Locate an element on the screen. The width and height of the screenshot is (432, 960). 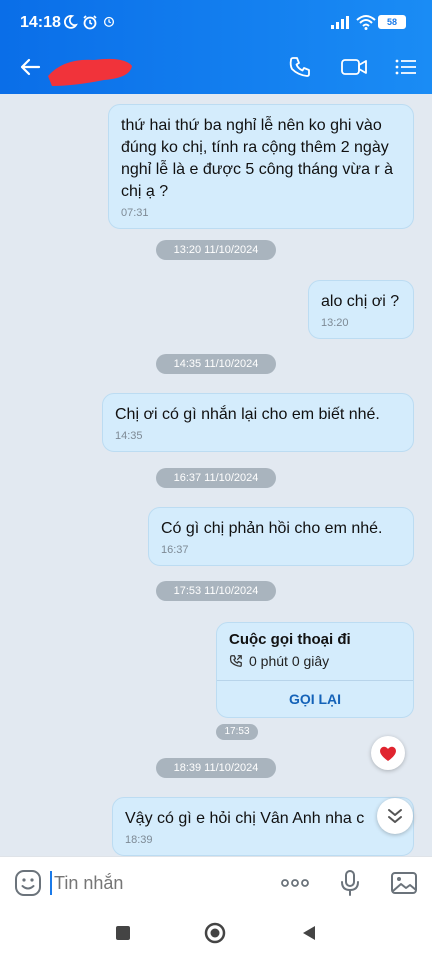
reaction-button is located at coordinates (388, 753).